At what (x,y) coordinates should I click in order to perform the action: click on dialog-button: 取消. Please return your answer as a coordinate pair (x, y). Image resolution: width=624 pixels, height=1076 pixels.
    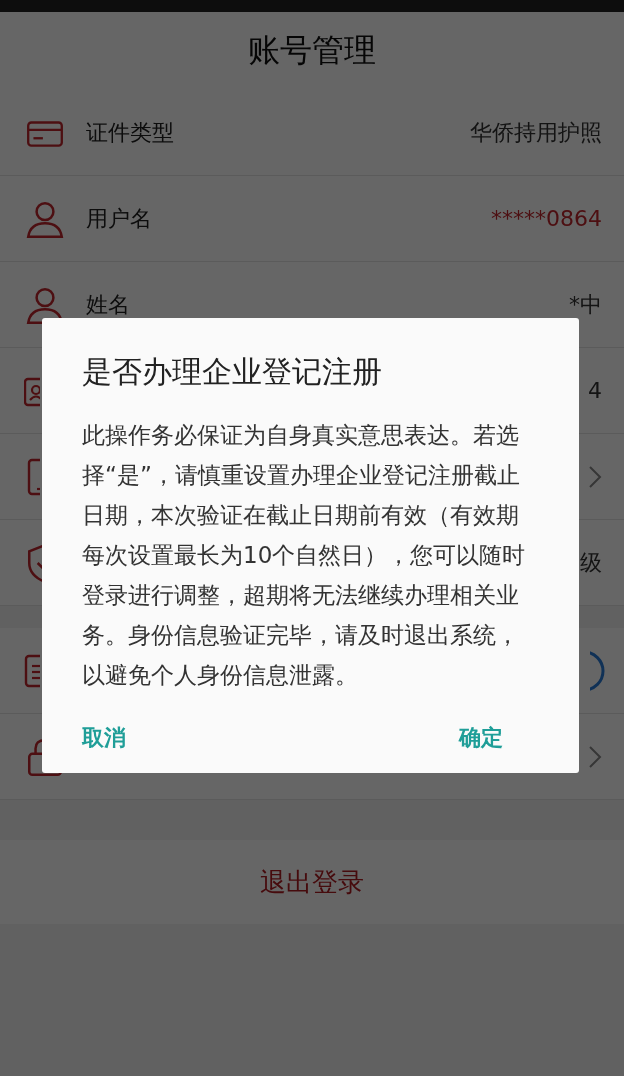
    Looking at the image, I should click on (104, 738).